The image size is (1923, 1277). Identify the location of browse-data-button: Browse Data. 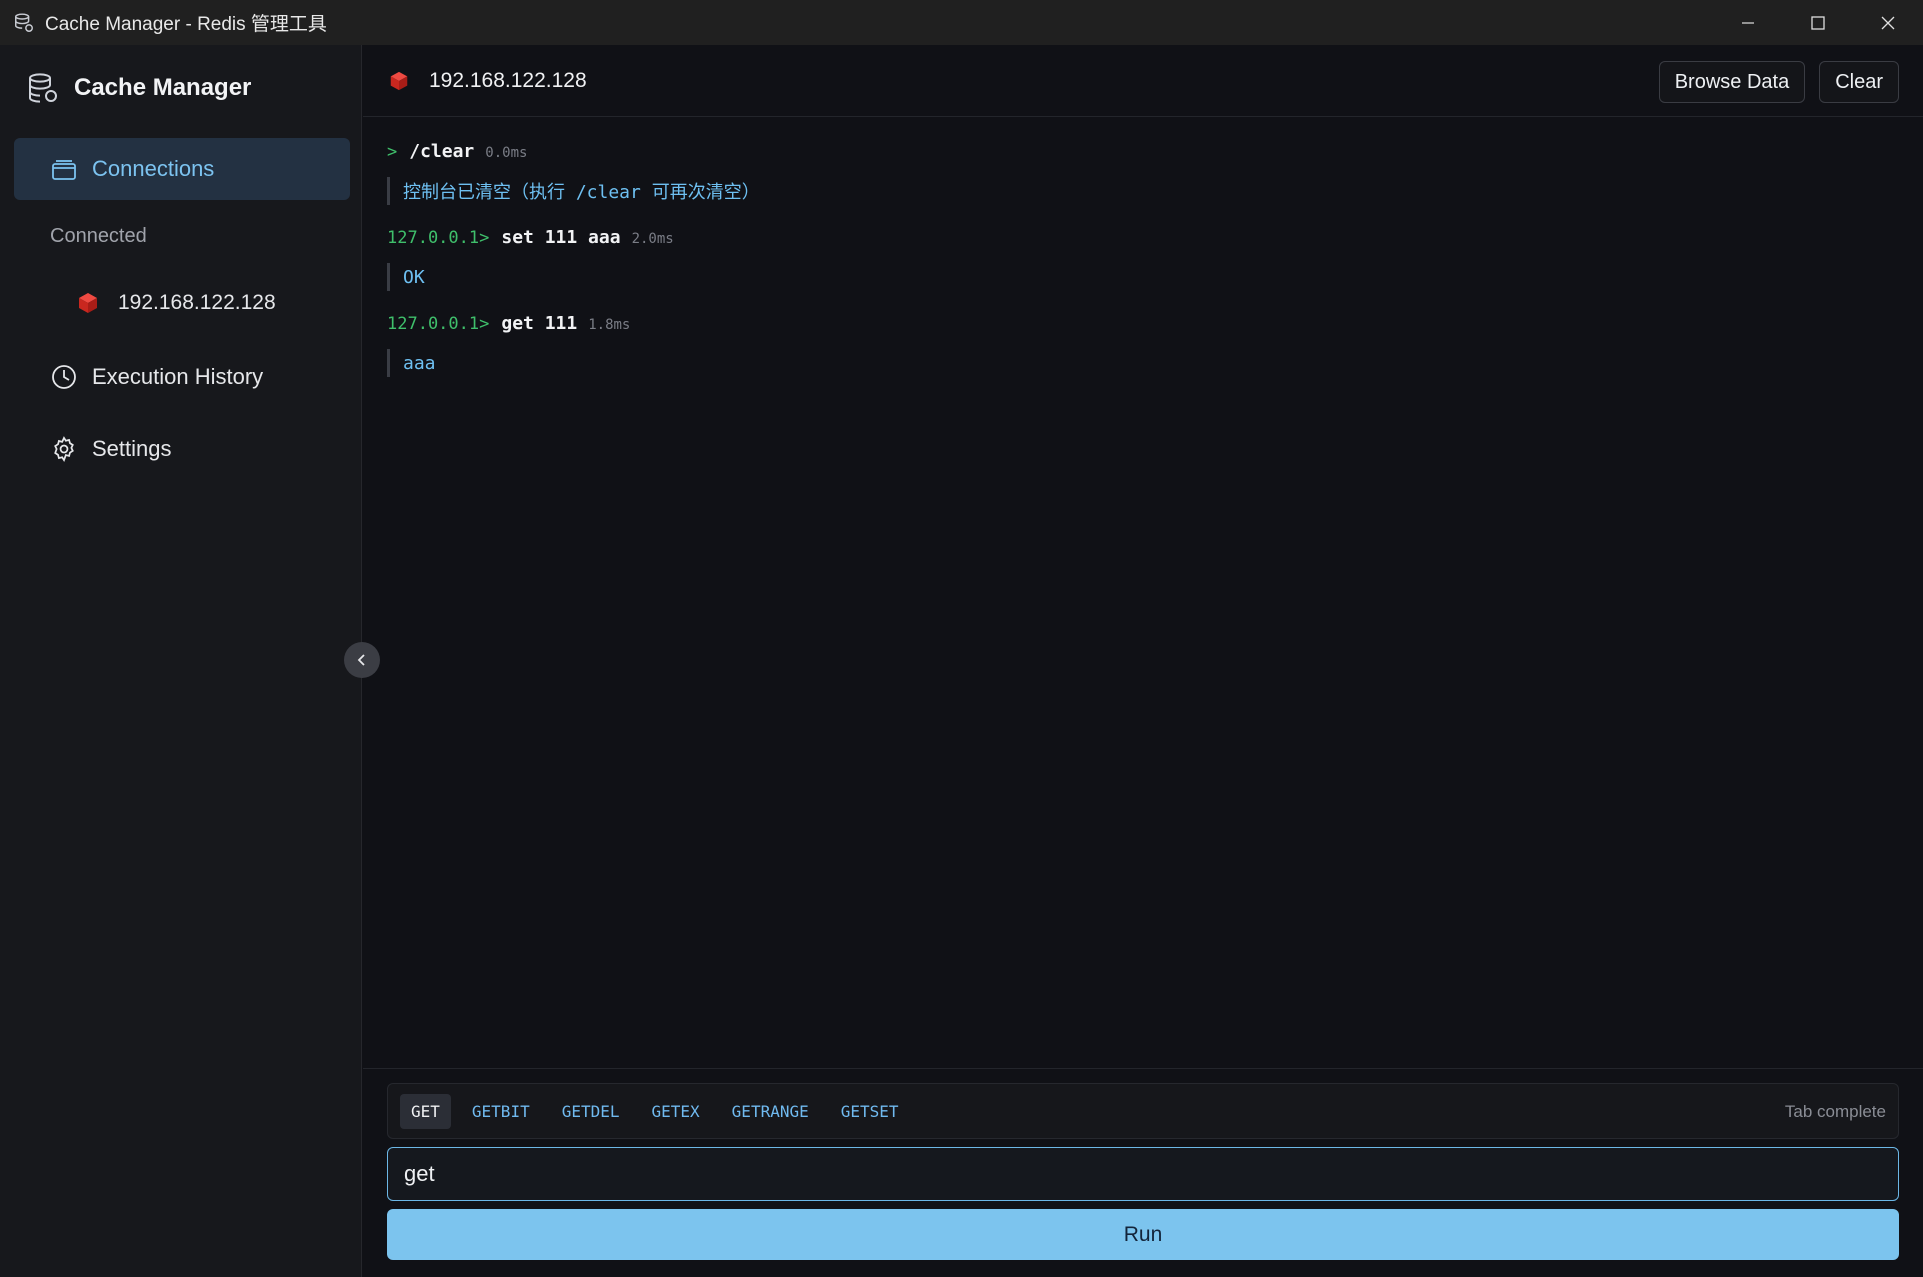
(1732, 82).